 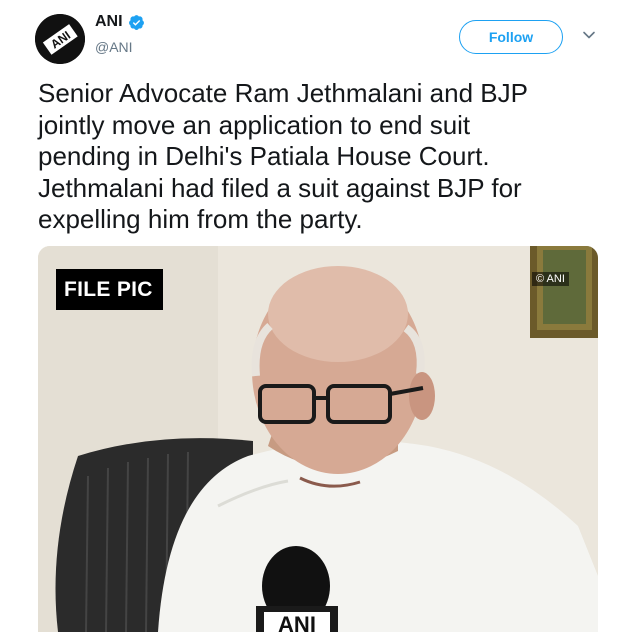 I want to click on author-handle: @ANI, so click(x=114, y=47).